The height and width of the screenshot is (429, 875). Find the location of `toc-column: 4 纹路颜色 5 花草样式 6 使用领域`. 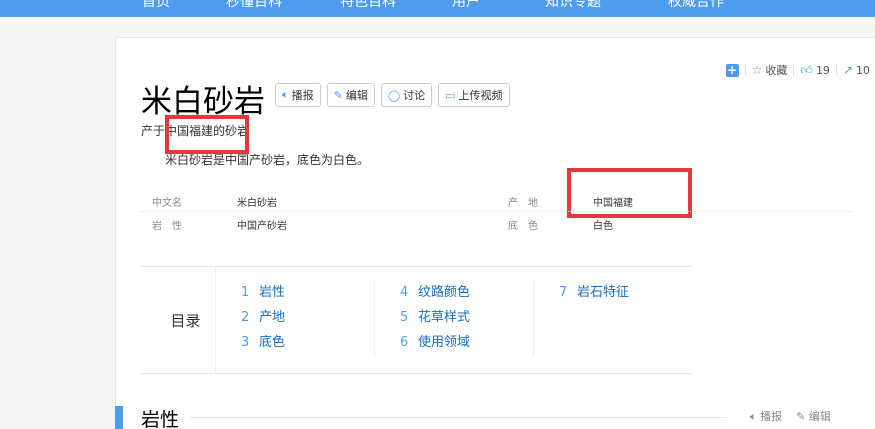

toc-column: 4 纹路颜色 5 花草样式 6 使用领域 is located at coordinates (422, 318).